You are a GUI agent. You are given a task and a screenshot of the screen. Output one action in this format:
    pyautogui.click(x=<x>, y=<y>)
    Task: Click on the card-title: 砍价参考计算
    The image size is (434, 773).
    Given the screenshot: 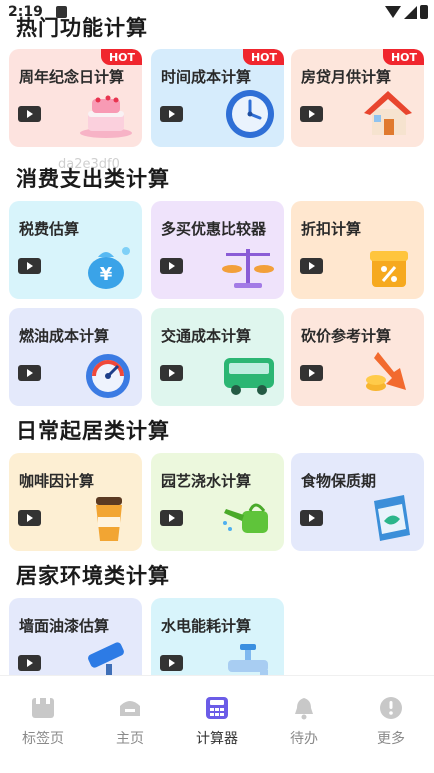 What is the action you would take?
    pyautogui.click(x=346, y=336)
    